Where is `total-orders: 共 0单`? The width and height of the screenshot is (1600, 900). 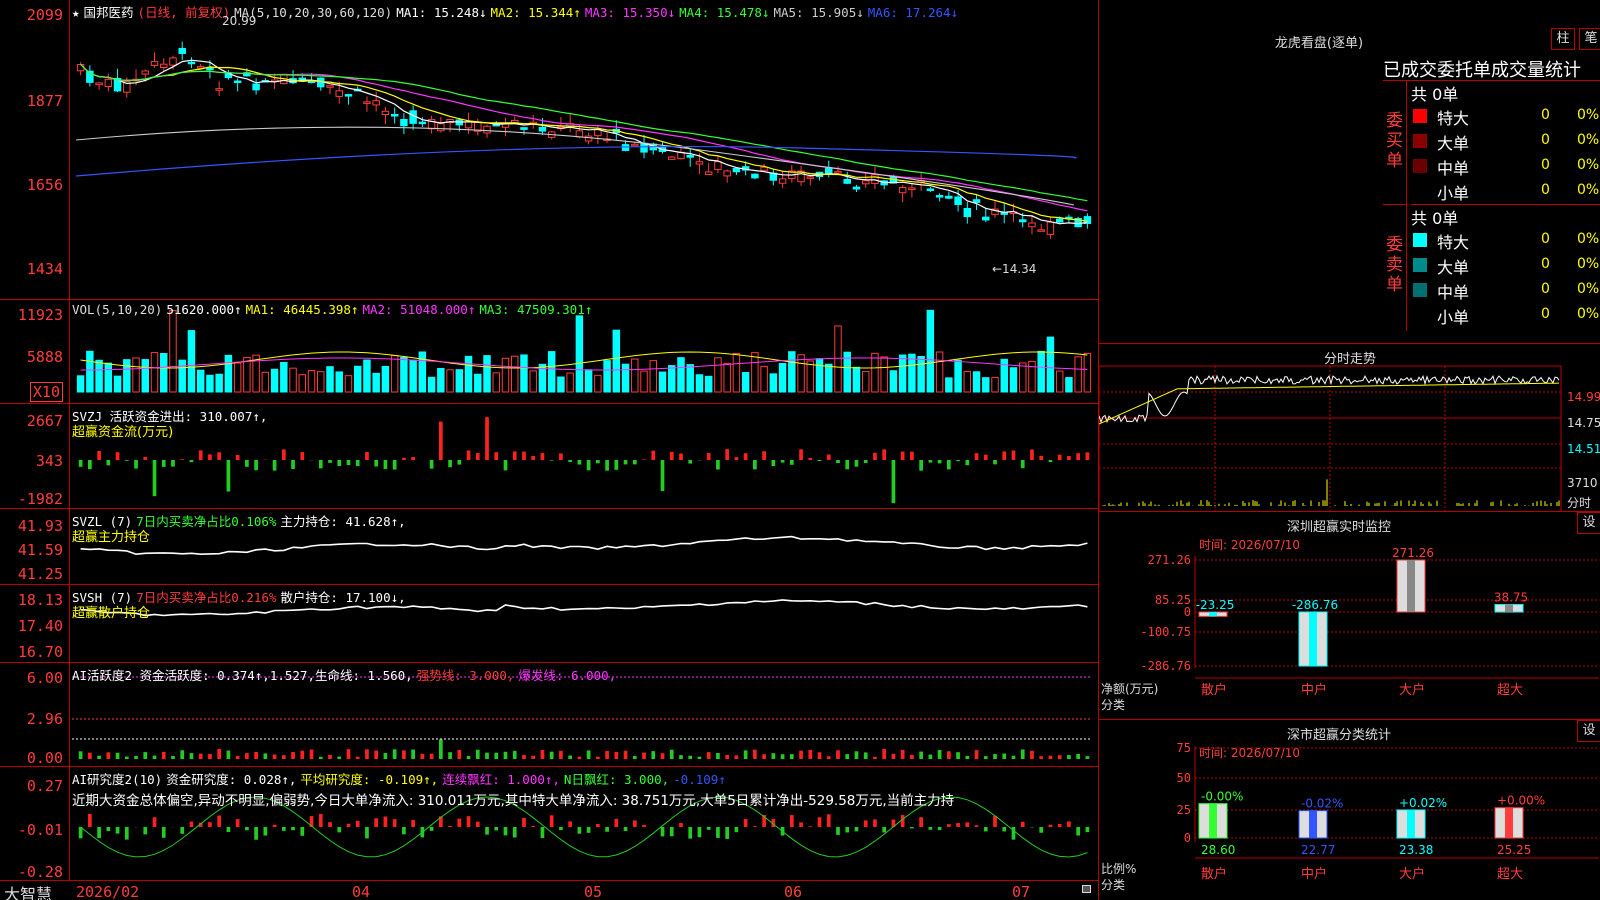 total-orders: 共 0单 is located at coordinates (1435, 218).